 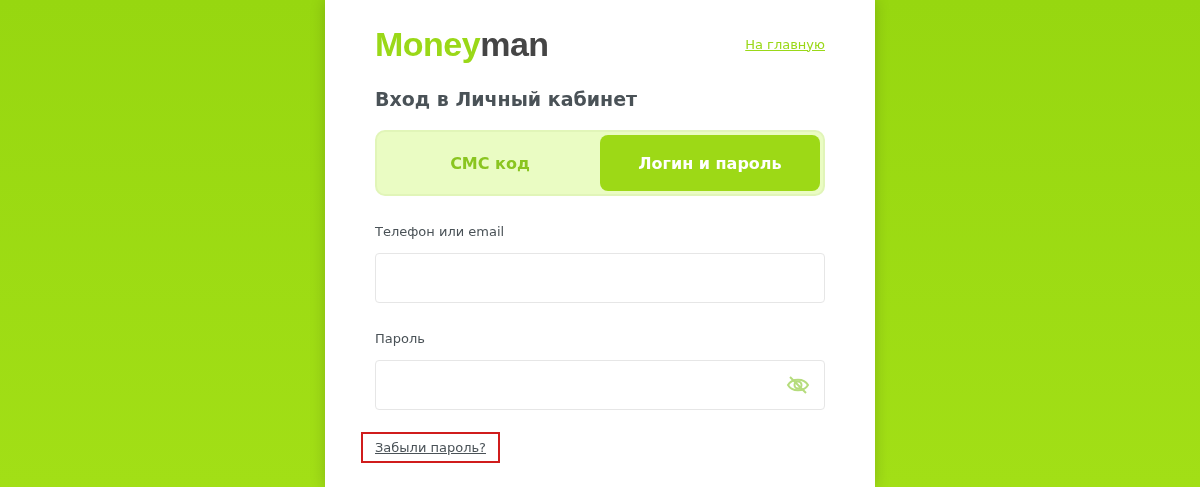 What do you see at coordinates (710, 163) in the screenshot?
I see `tab: Логин и пароль` at bounding box center [710, 163].